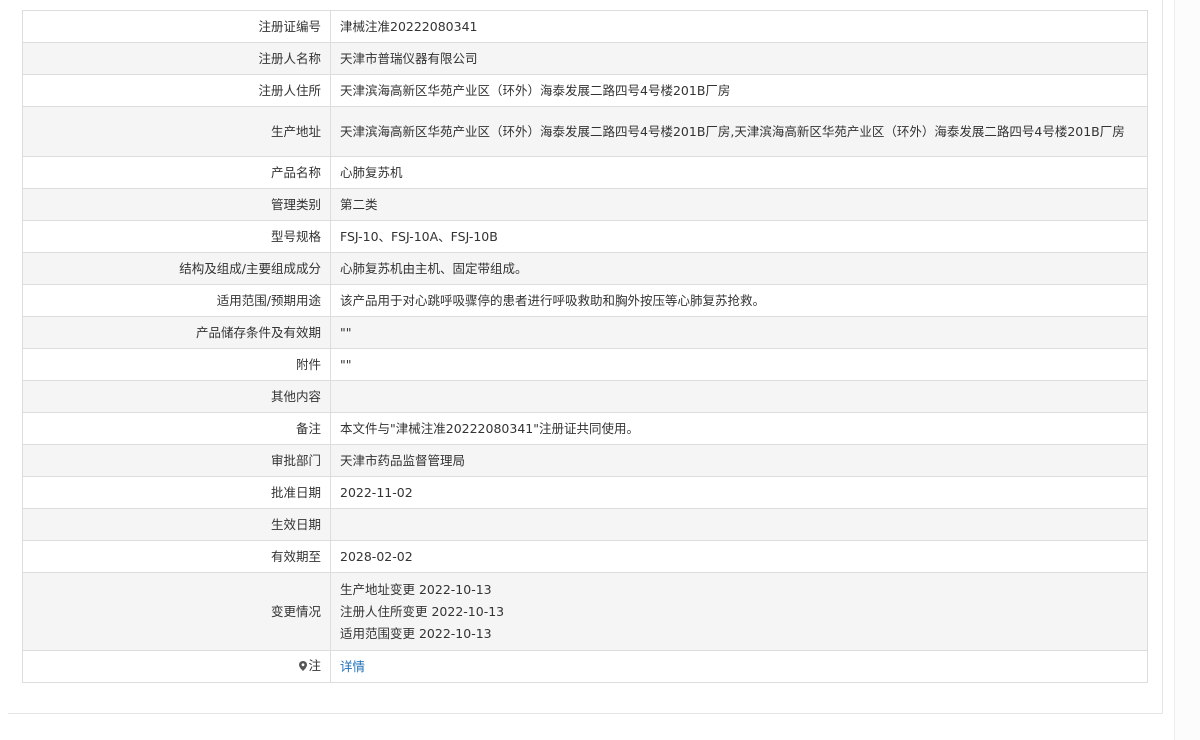 The width and height of the screenshot is (1200, 740). Describe the element at coordinates (176, 90) in the screenshot. I see `field-label: 注册人住所` at that location.